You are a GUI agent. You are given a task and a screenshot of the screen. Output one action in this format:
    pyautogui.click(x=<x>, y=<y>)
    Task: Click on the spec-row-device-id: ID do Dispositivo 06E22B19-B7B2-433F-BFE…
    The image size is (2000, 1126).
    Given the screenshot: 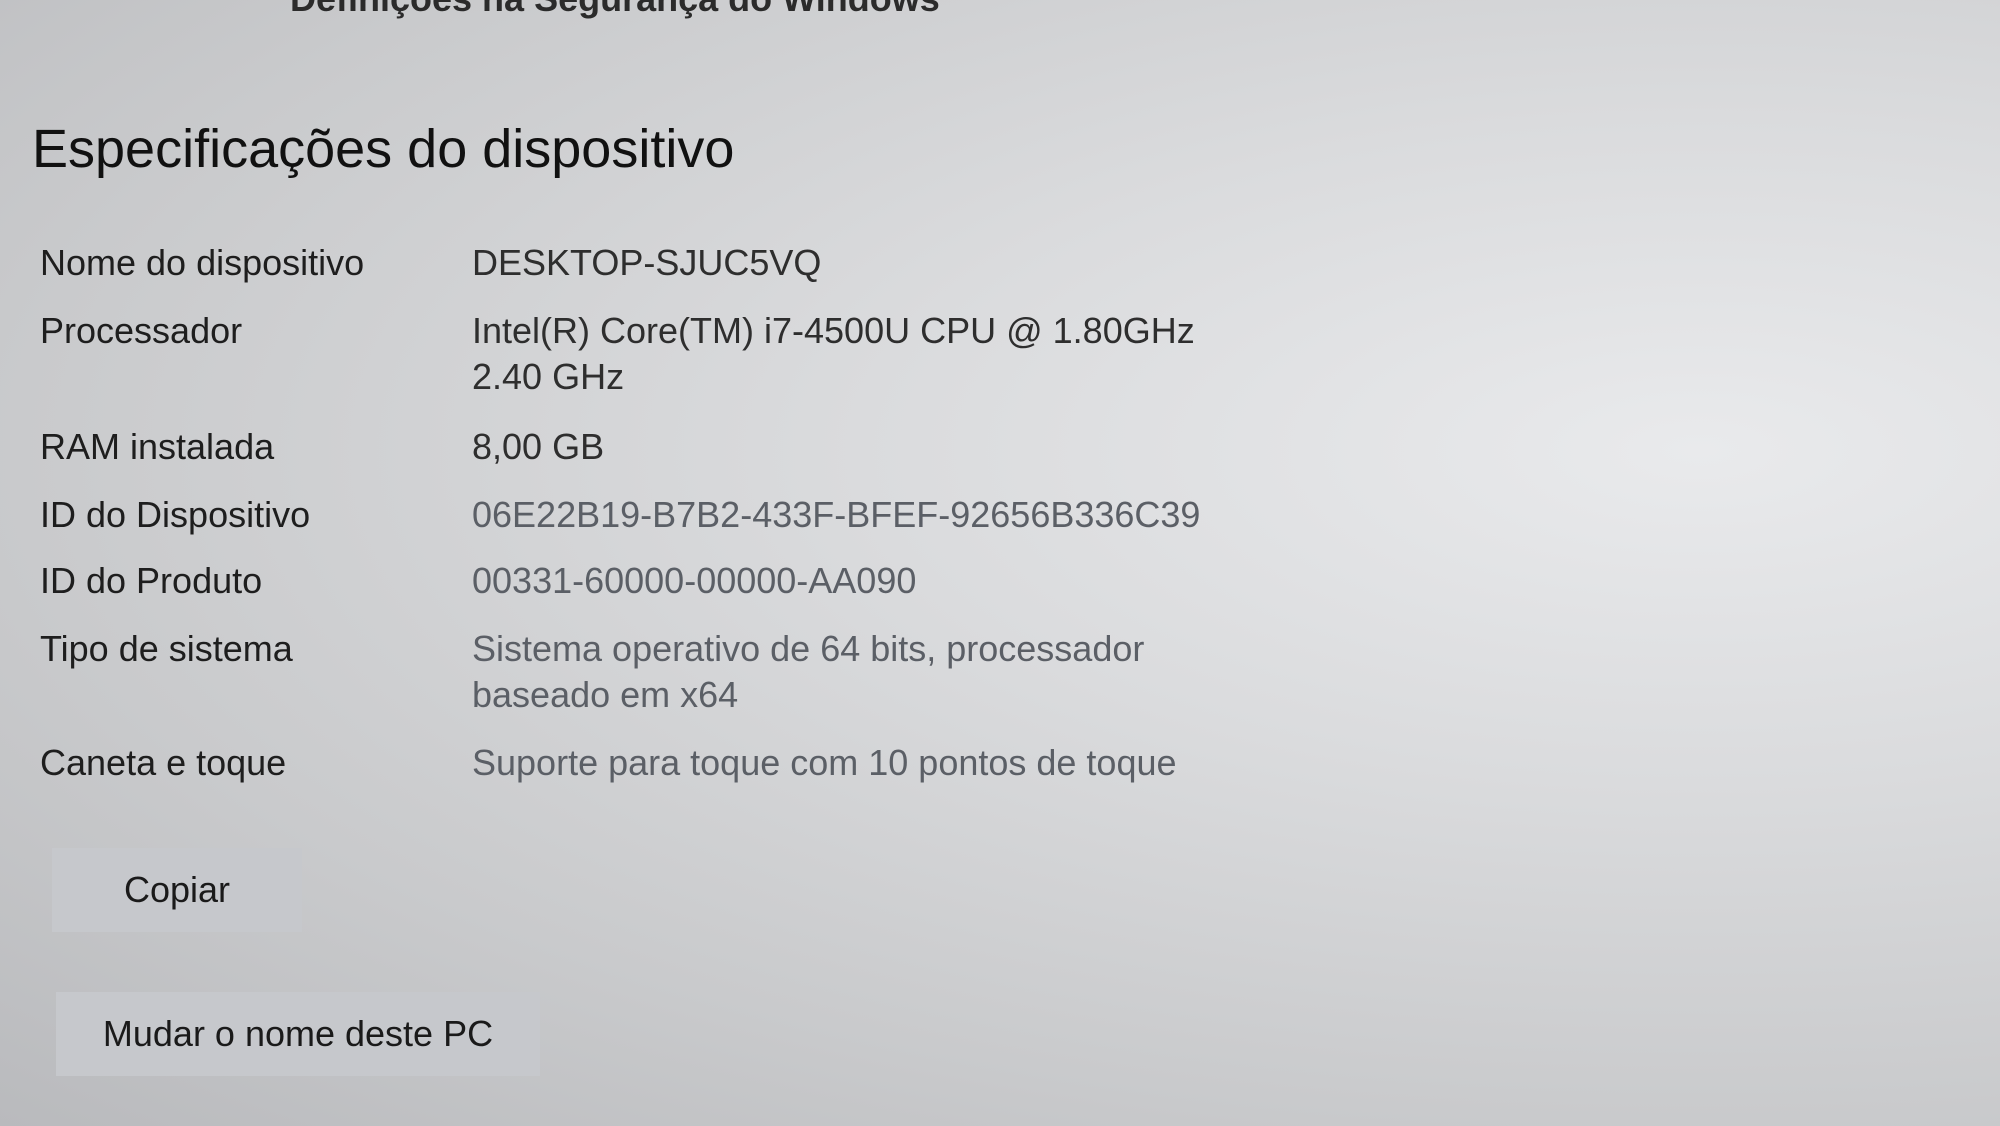 What is the action you would take?
    pyautogui.click(x=690, y=515)
    